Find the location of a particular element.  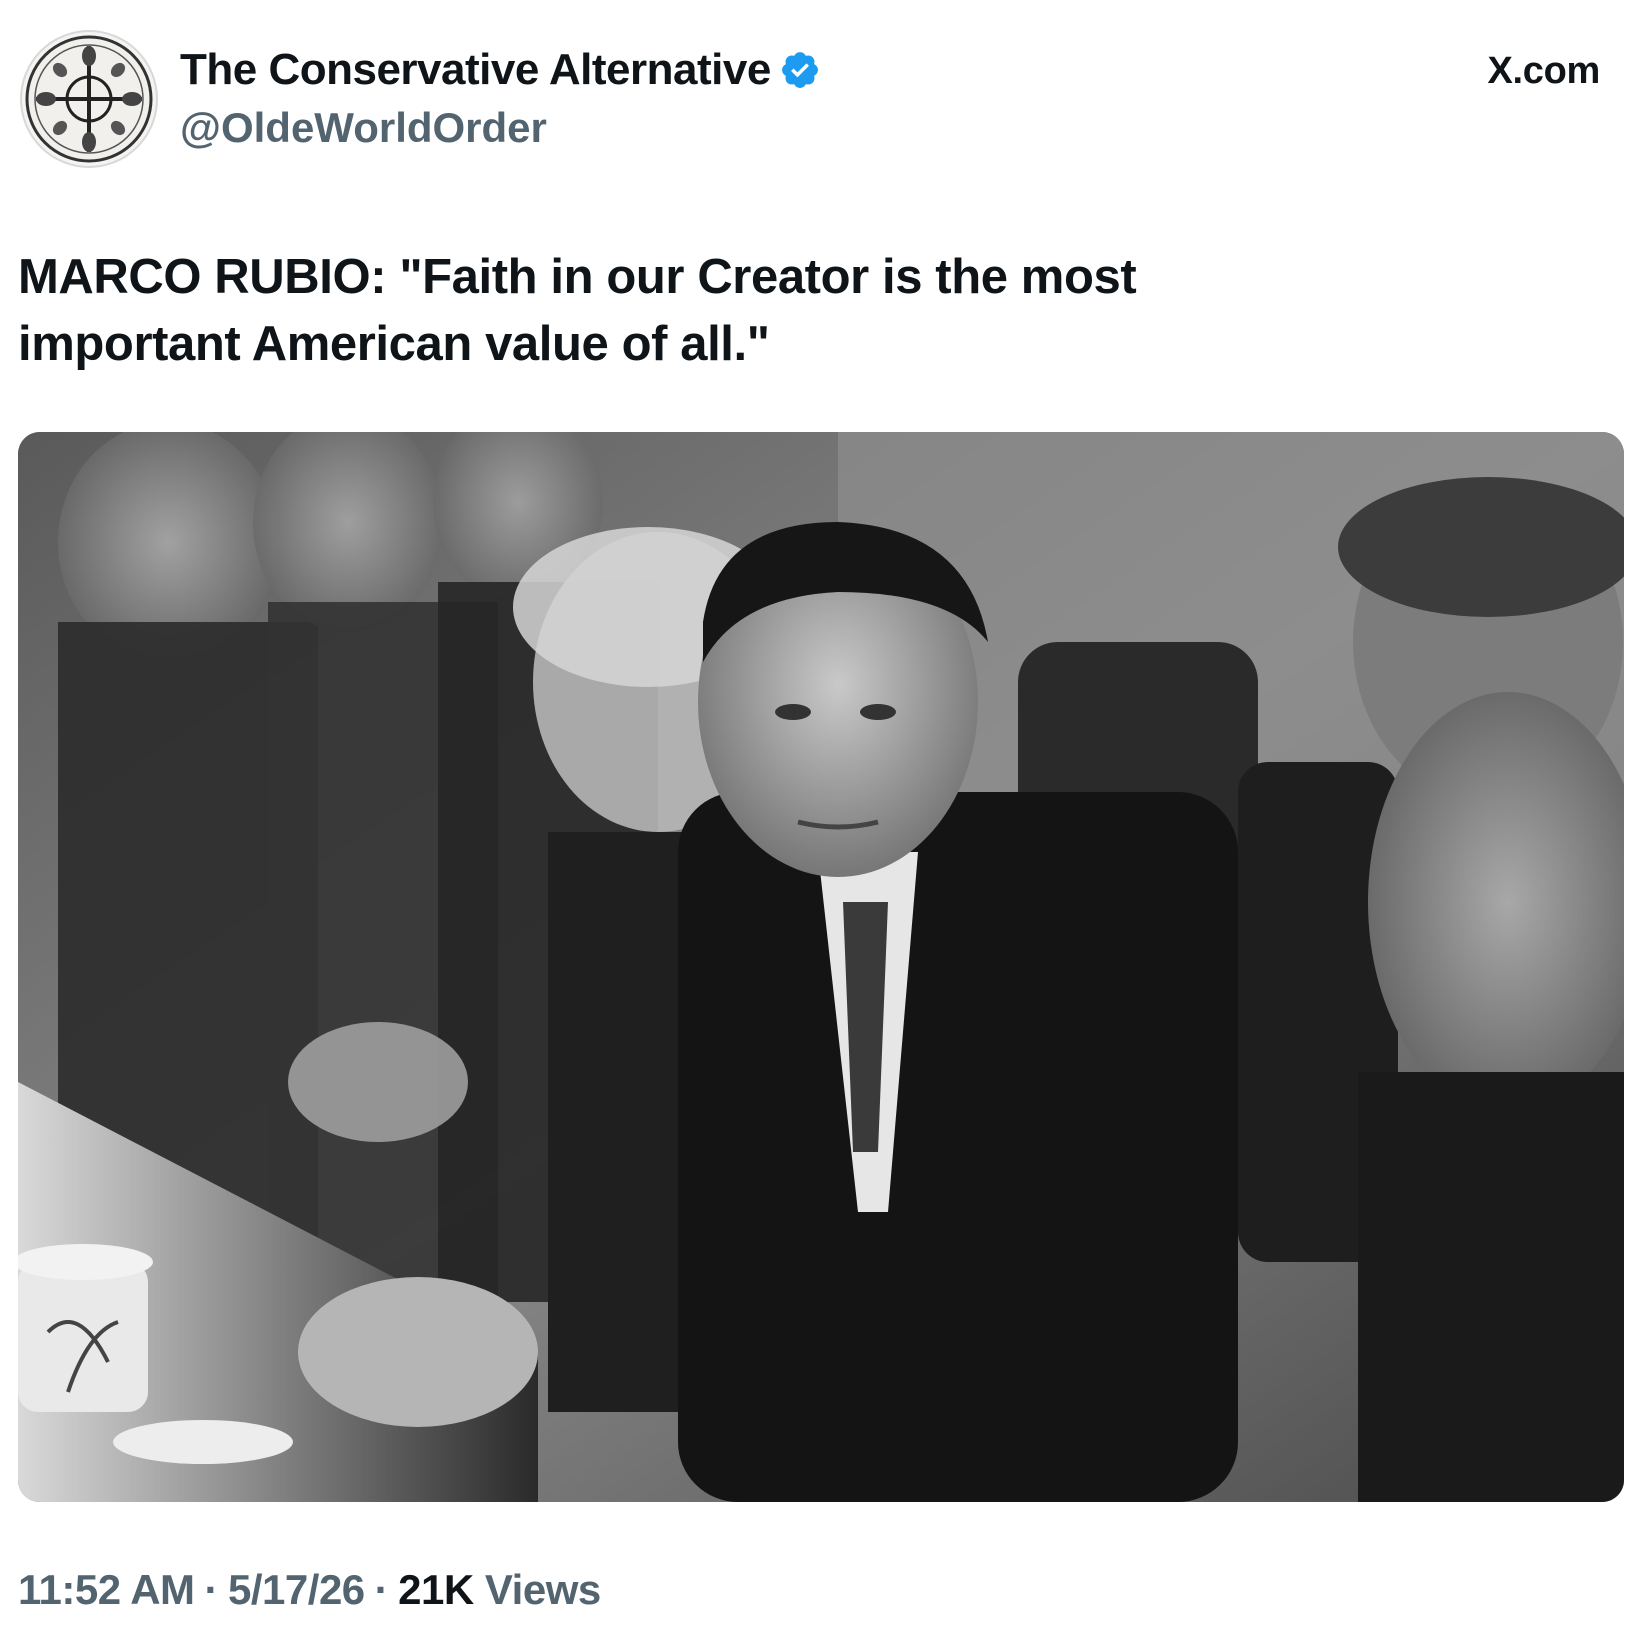

avatar is located at coordinates (89, 99).